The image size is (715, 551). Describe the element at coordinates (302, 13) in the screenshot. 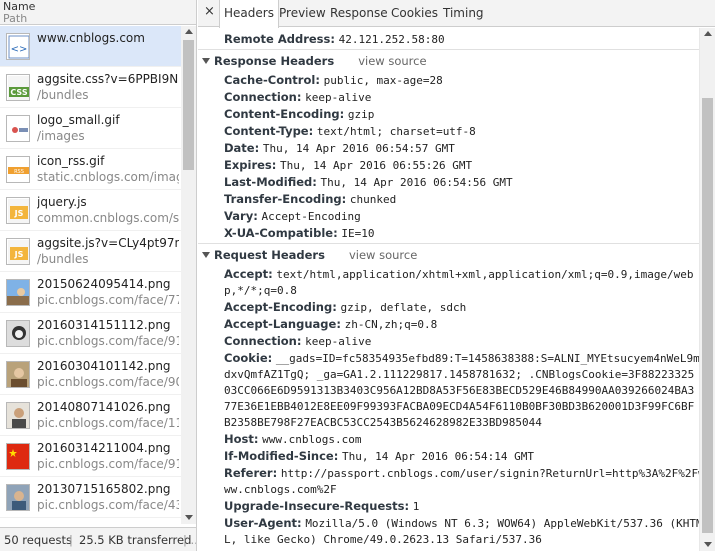

I see `tab-preview: Preview` at that location.